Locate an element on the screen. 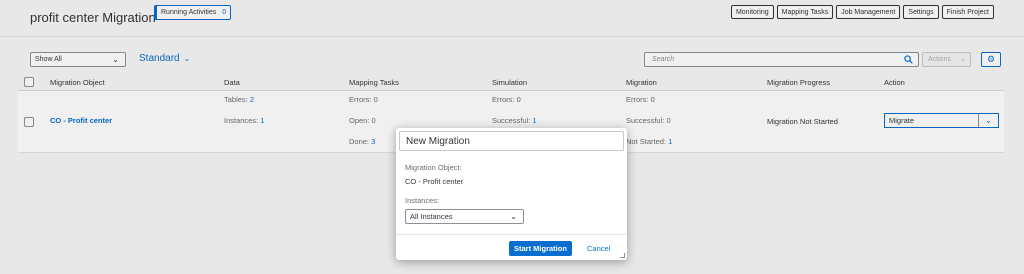 This screenshot has width=1024, height=274. migration-object-value: CO - Profit center is located at coordinates (434, 181).